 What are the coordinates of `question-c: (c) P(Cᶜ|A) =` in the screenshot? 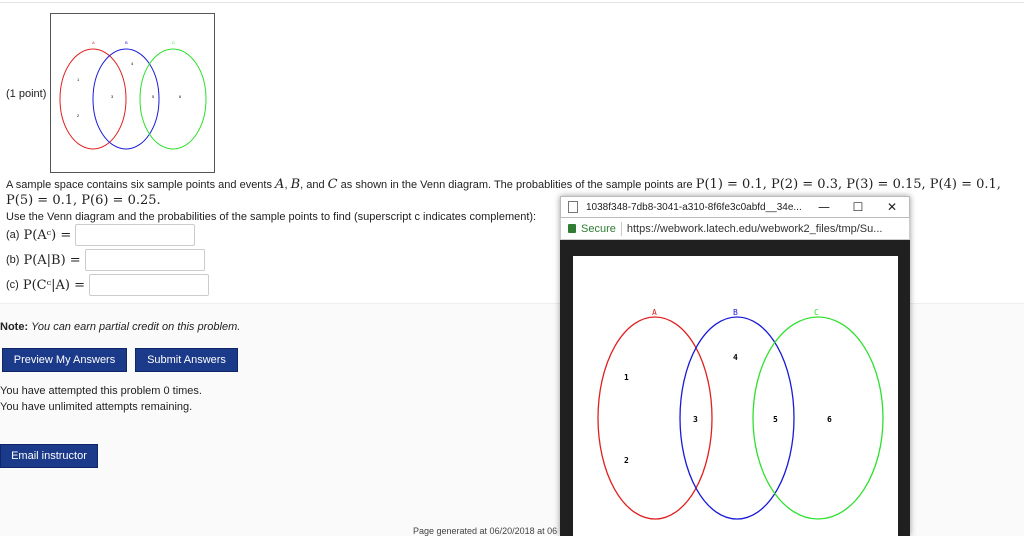 It's located at (107, 285).